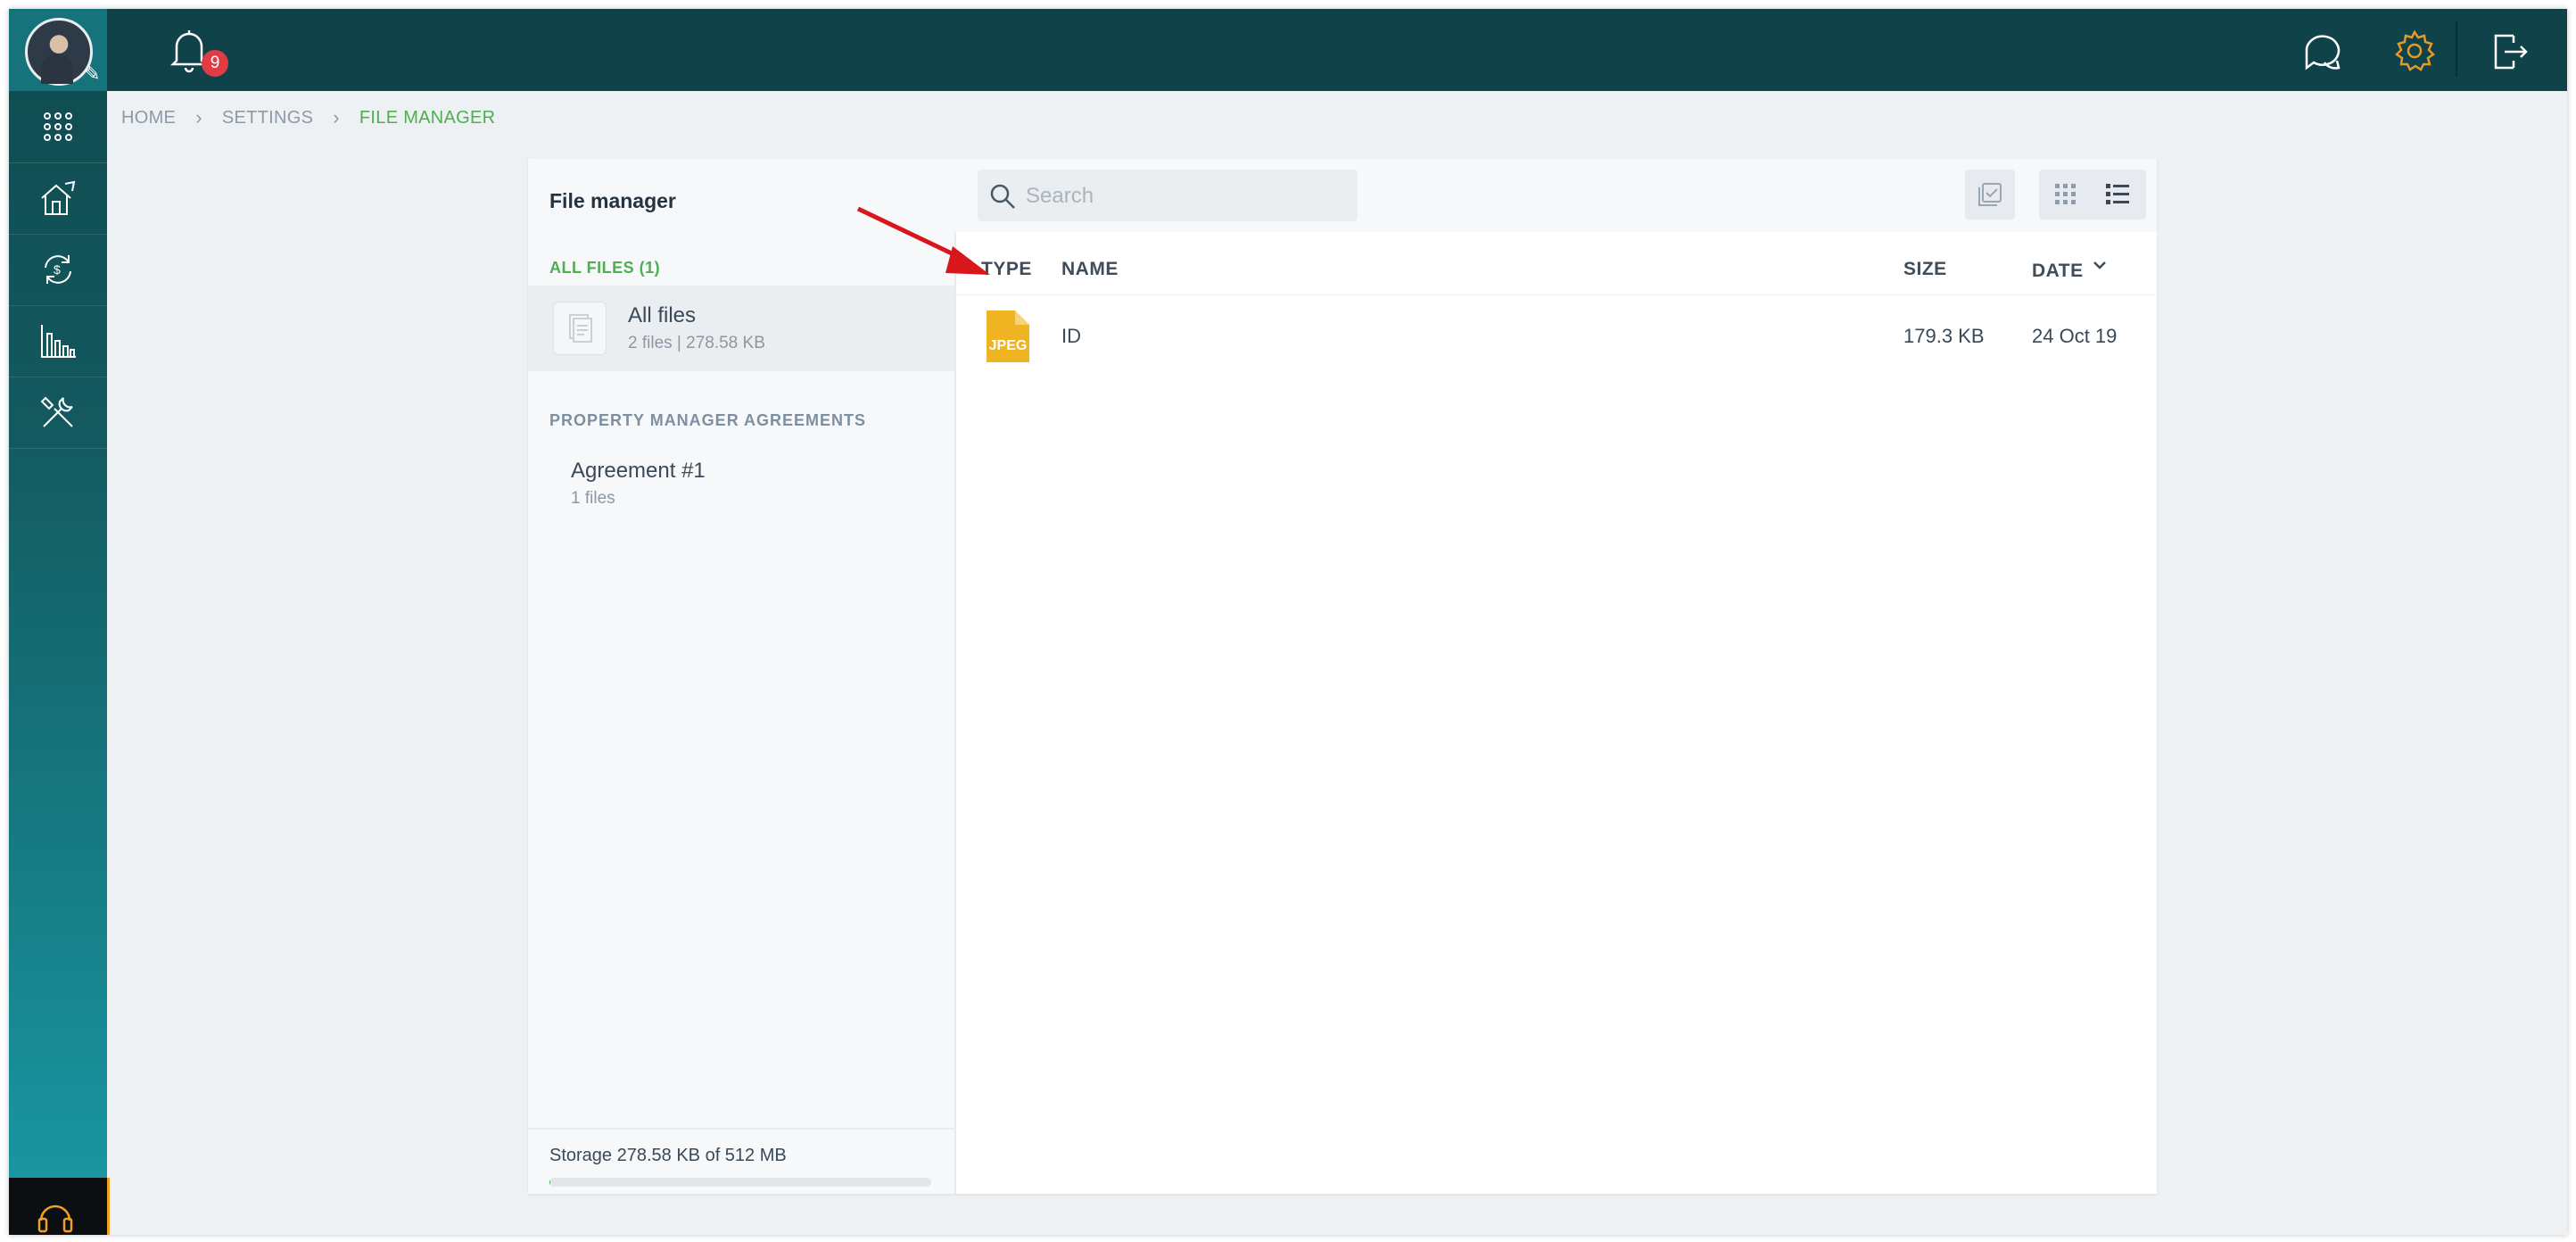  I want to click on all-files-item: All files 2 files | 278.58 KB, so click(741, 329).